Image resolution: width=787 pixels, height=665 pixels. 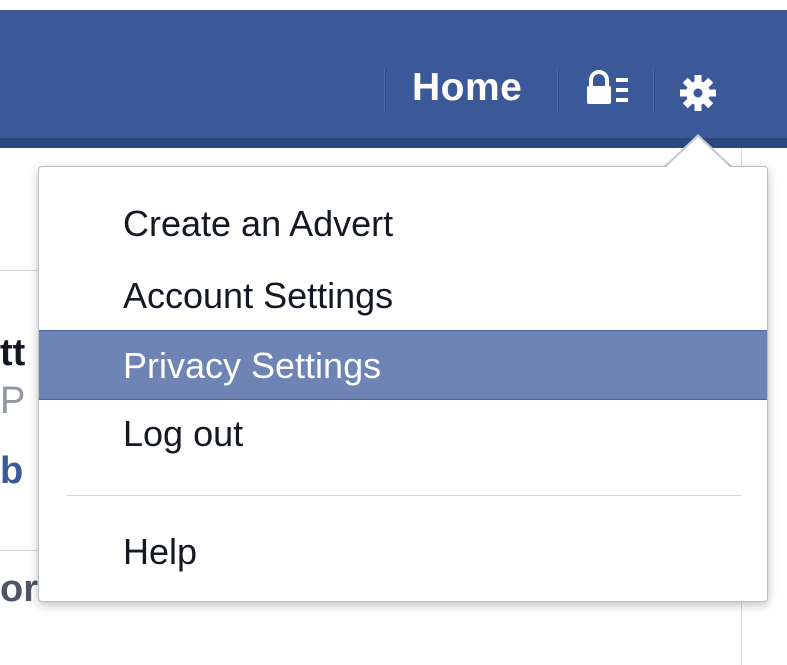 What do you see at coordinates (13, 401) in the screenshot?
I see `background-text-fragment: P` at bounding box center [13, 401].